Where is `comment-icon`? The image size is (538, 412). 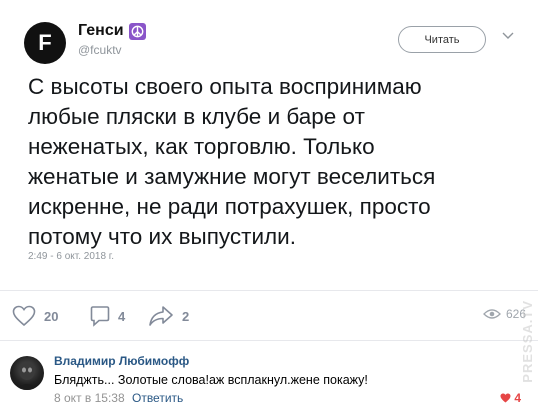 comment-icon is located at coordinates (100, 316).